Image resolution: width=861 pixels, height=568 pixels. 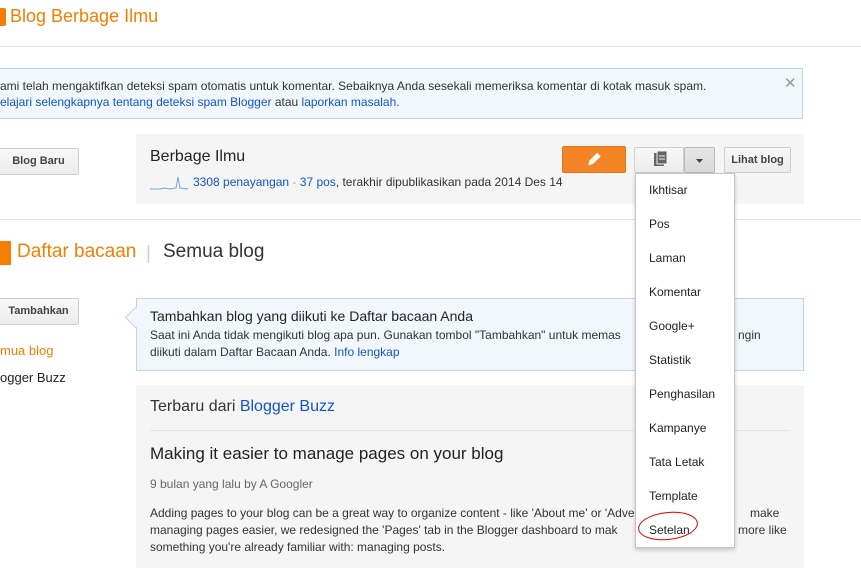 What do you see at coordinates (3, 17) in the screenshot?
I see `blogger-logo` at bounding box center [3, 17].